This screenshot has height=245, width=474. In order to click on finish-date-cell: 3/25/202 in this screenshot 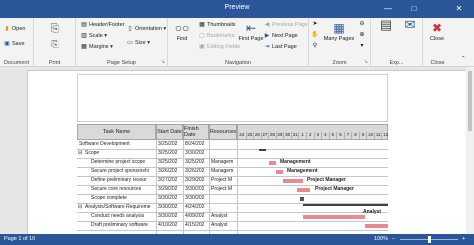, I will do `click(195, 162)`.